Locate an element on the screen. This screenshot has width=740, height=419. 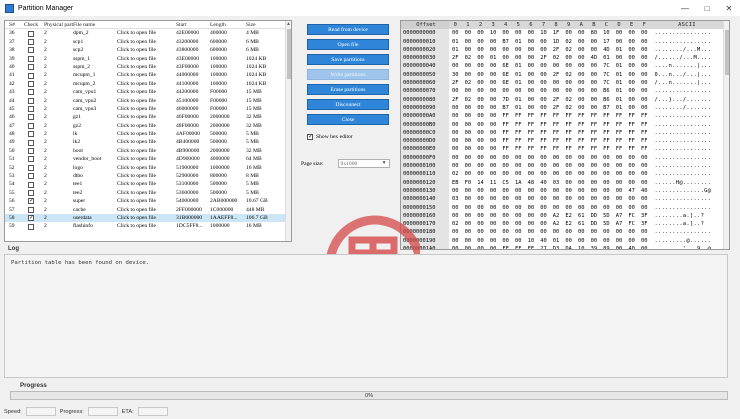
partition-table-scrollbar: ▲ is located at coordinates (288, 131).